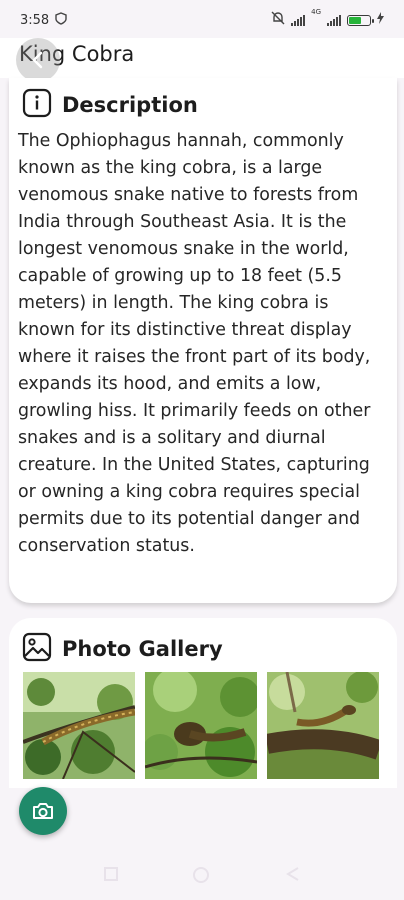 This screenshot has width=404, height=900. What do you see at coordinates (380, 20) in the screenshot?
I see `charging-icon` at bounding box center [380, 20].